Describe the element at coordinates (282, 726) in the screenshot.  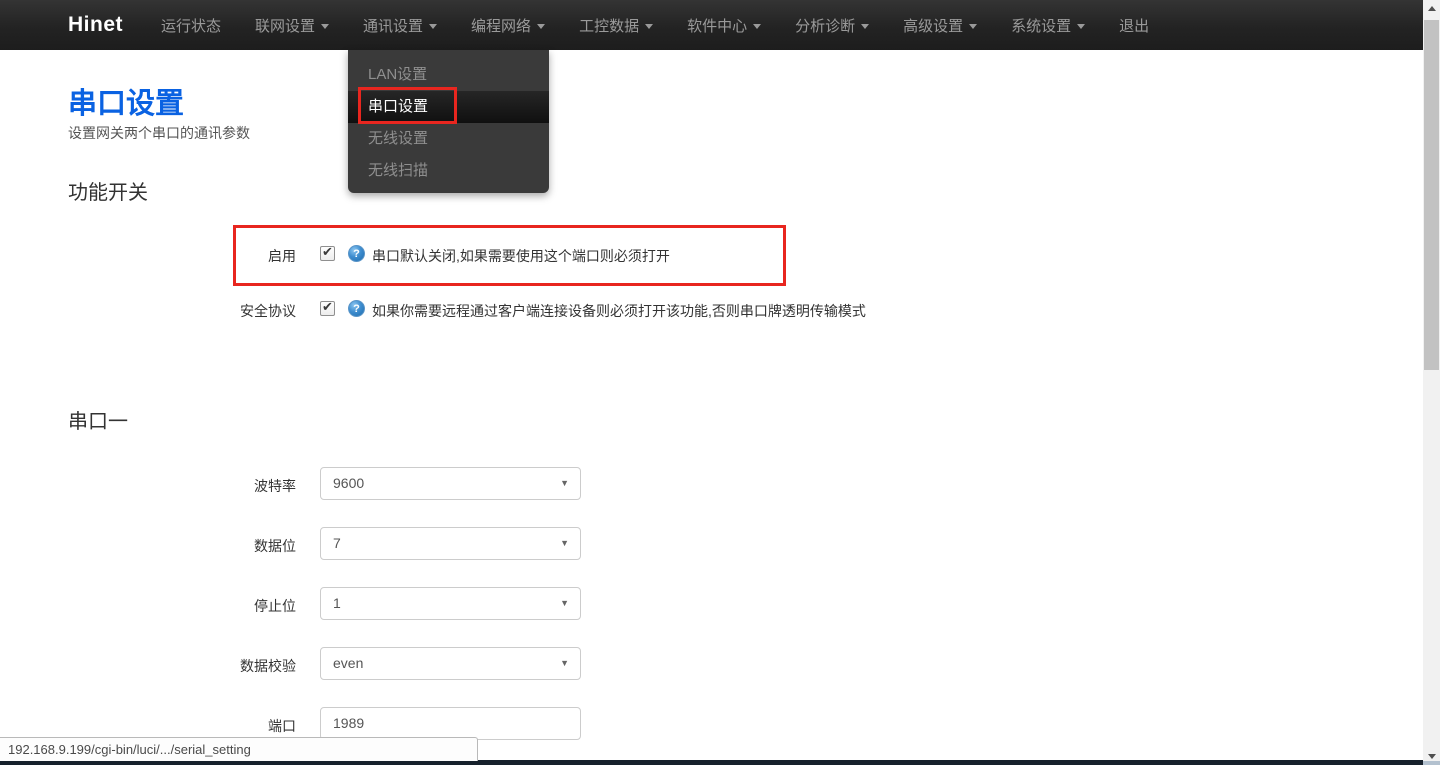
I see `port-label: 端口` at that location.